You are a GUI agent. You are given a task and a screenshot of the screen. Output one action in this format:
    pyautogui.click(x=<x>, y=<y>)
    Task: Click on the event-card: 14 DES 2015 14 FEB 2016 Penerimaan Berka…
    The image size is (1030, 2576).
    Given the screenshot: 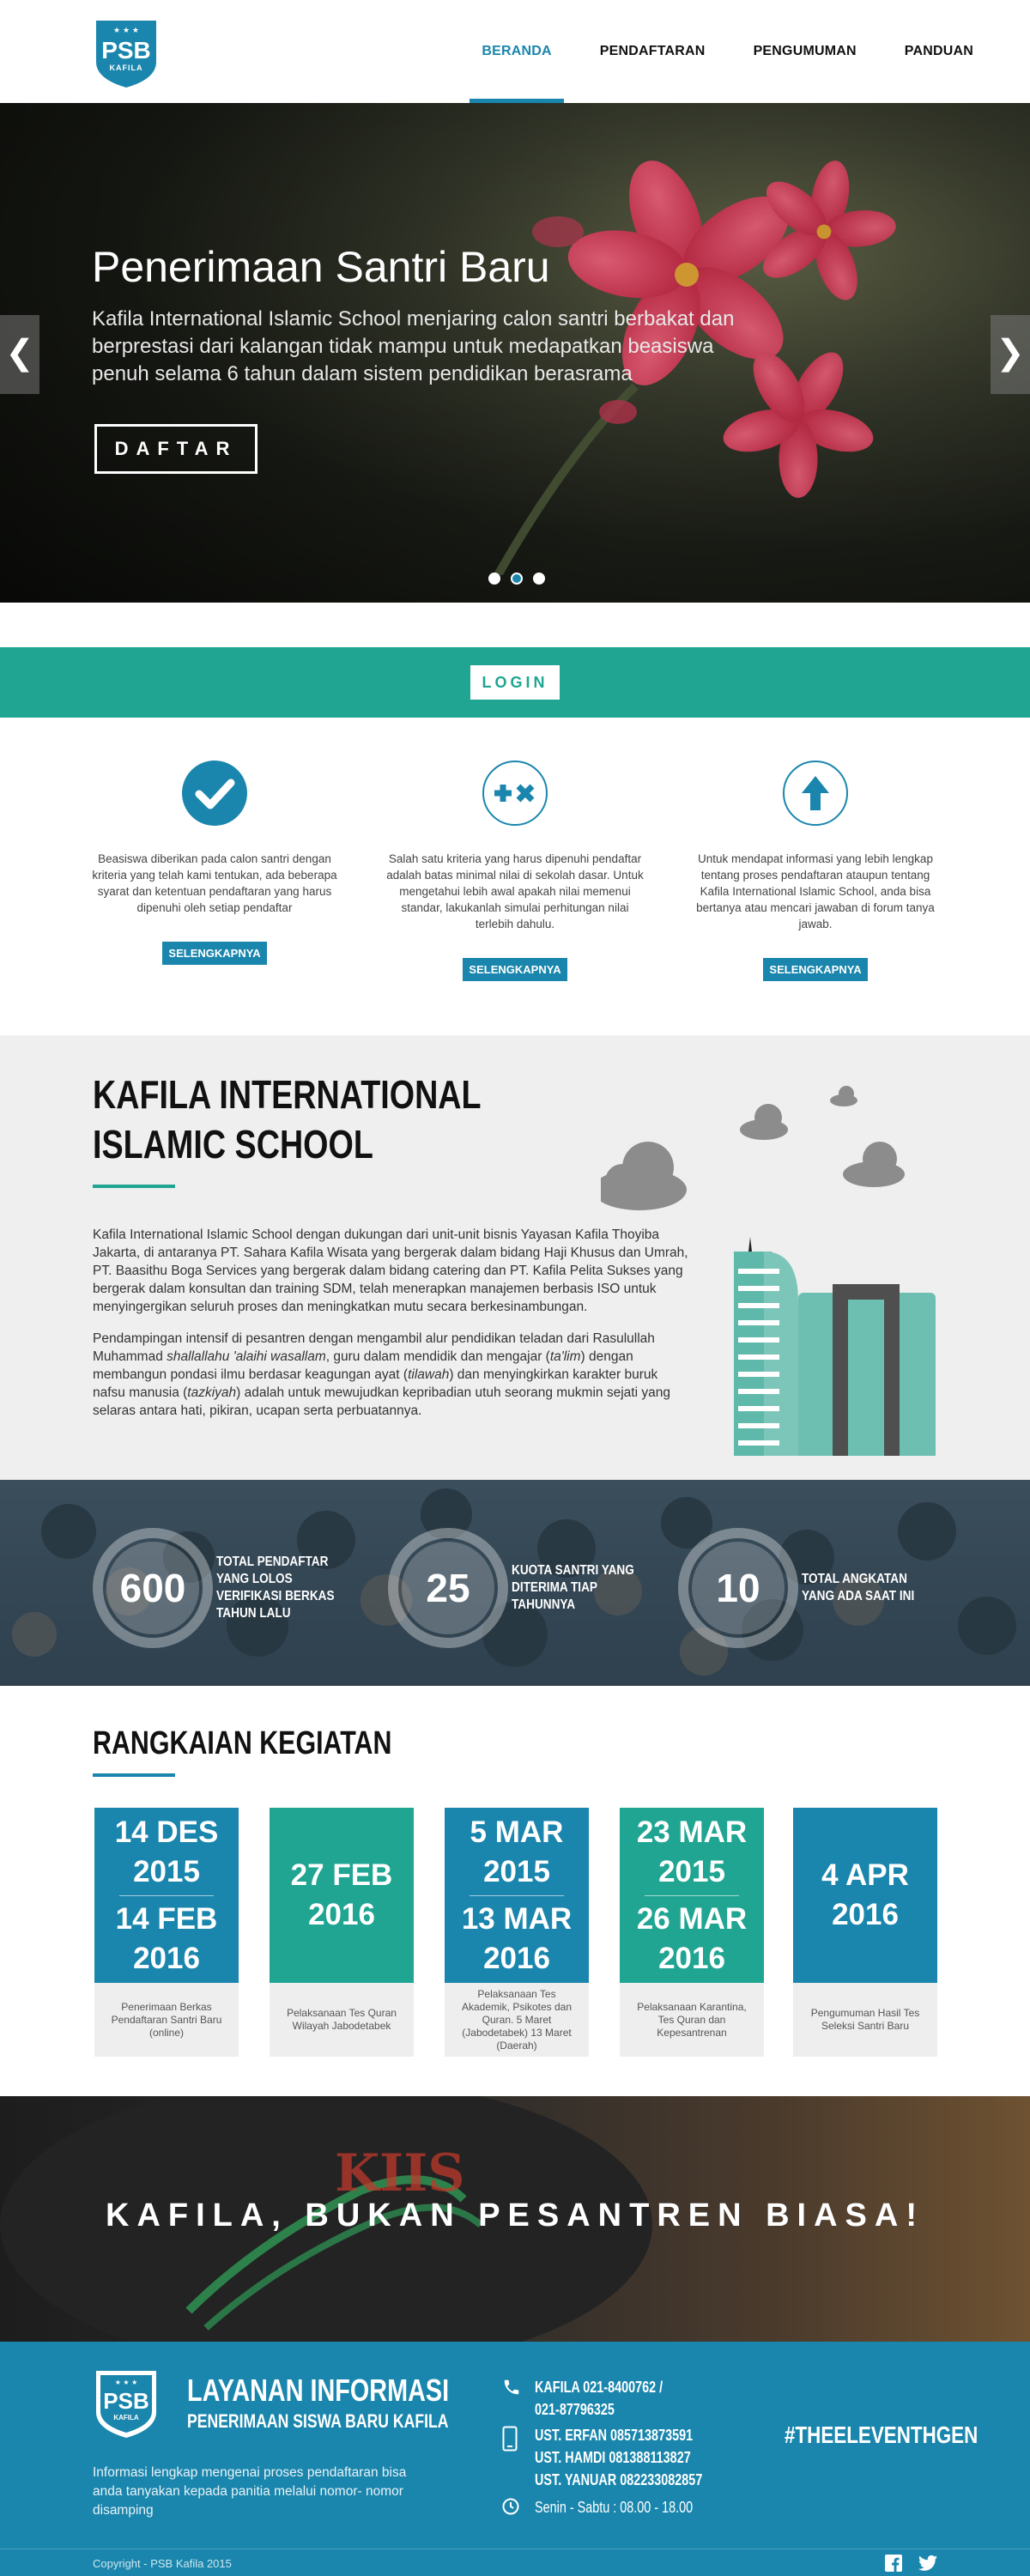 What is the action you would take?
    pyautogui.click(x=166, y=1932)
    